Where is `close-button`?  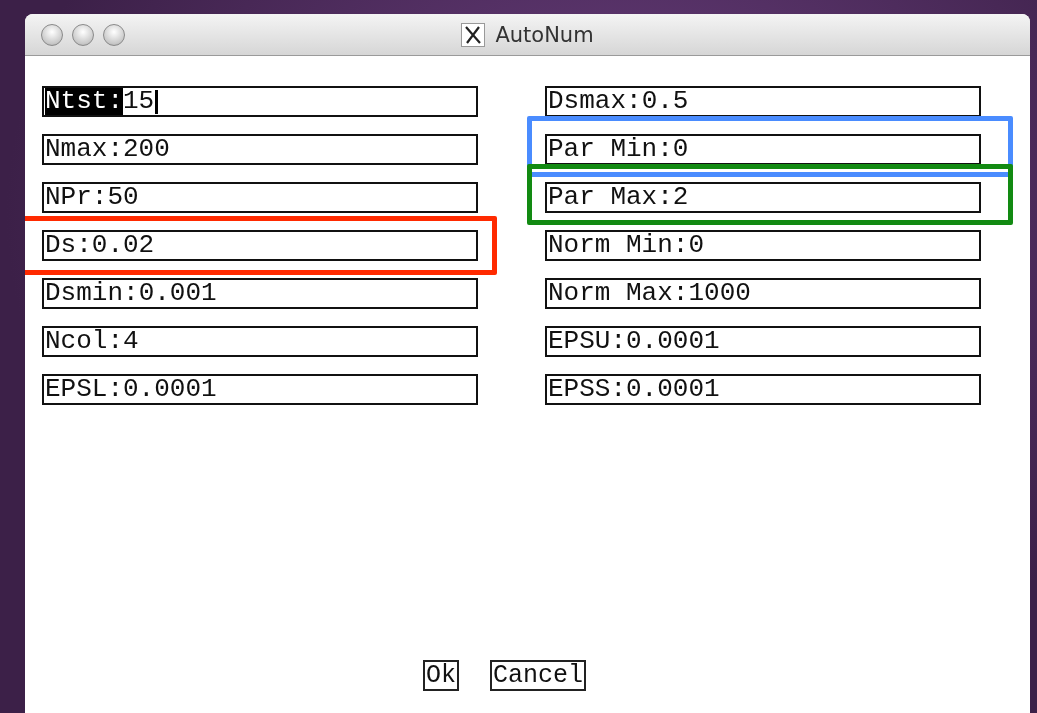
close-button is located at coordinates (52, 34).